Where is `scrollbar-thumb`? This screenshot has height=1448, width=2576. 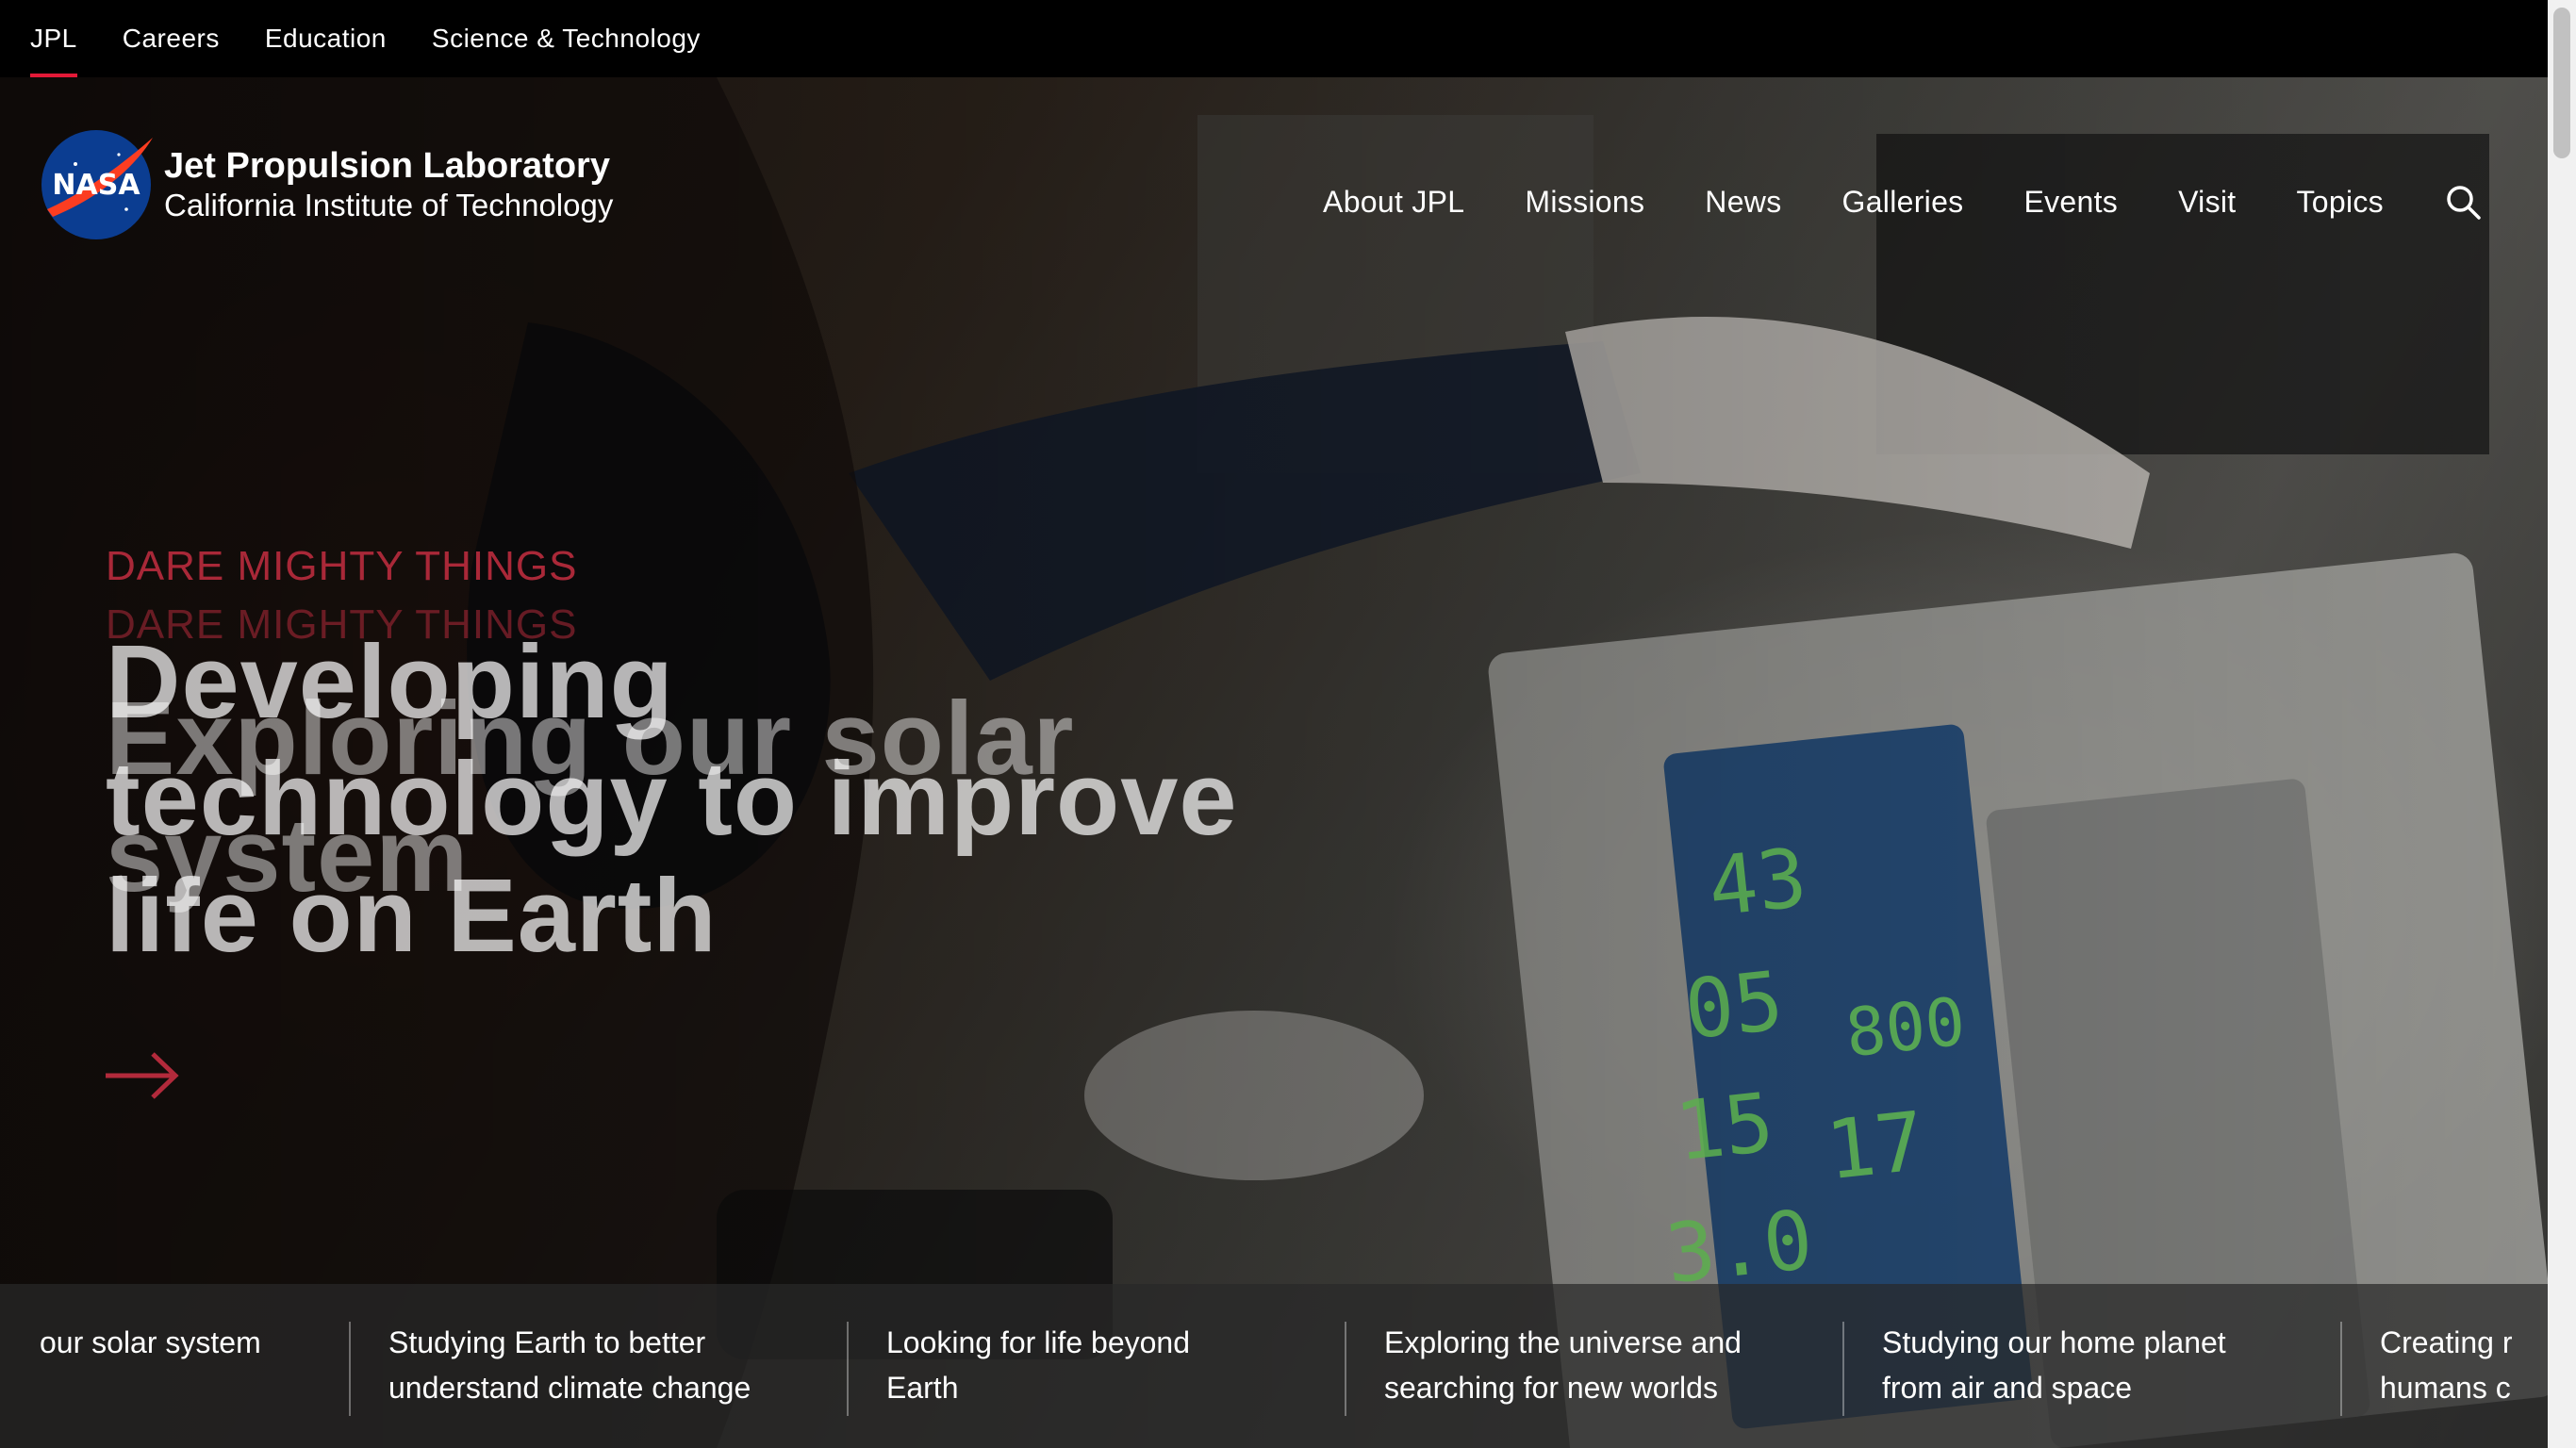 scrollbar-thumb is located at coordinates (2561, 83).